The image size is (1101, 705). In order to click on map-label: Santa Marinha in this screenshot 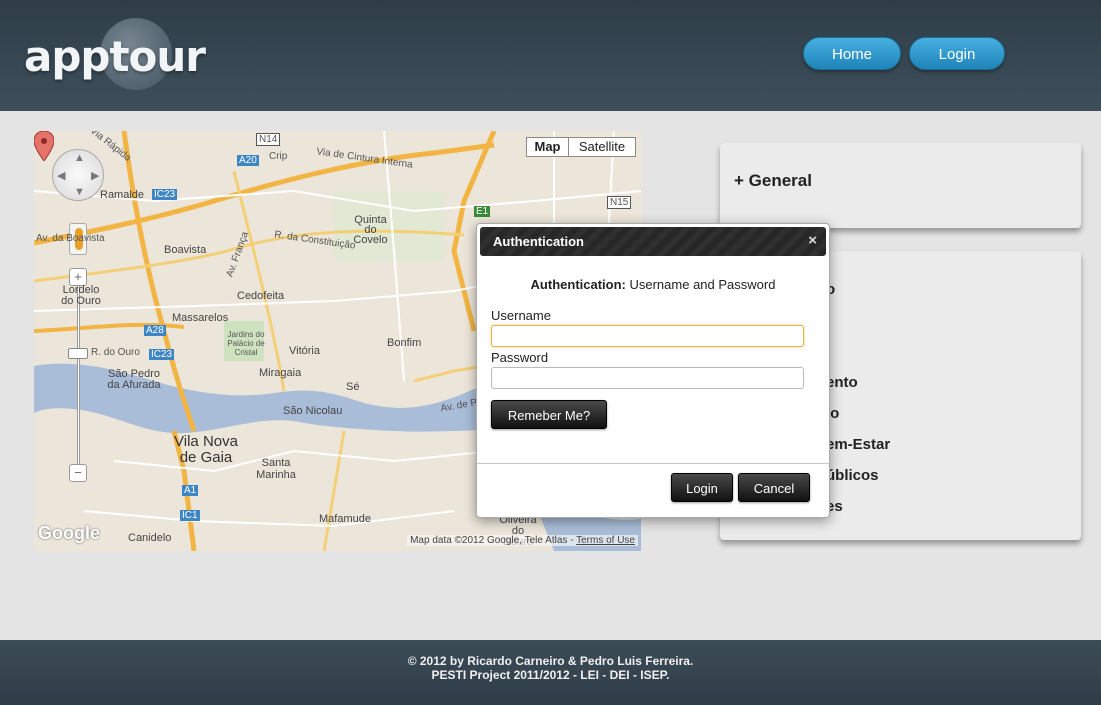, I will do `click(276, 469)`.